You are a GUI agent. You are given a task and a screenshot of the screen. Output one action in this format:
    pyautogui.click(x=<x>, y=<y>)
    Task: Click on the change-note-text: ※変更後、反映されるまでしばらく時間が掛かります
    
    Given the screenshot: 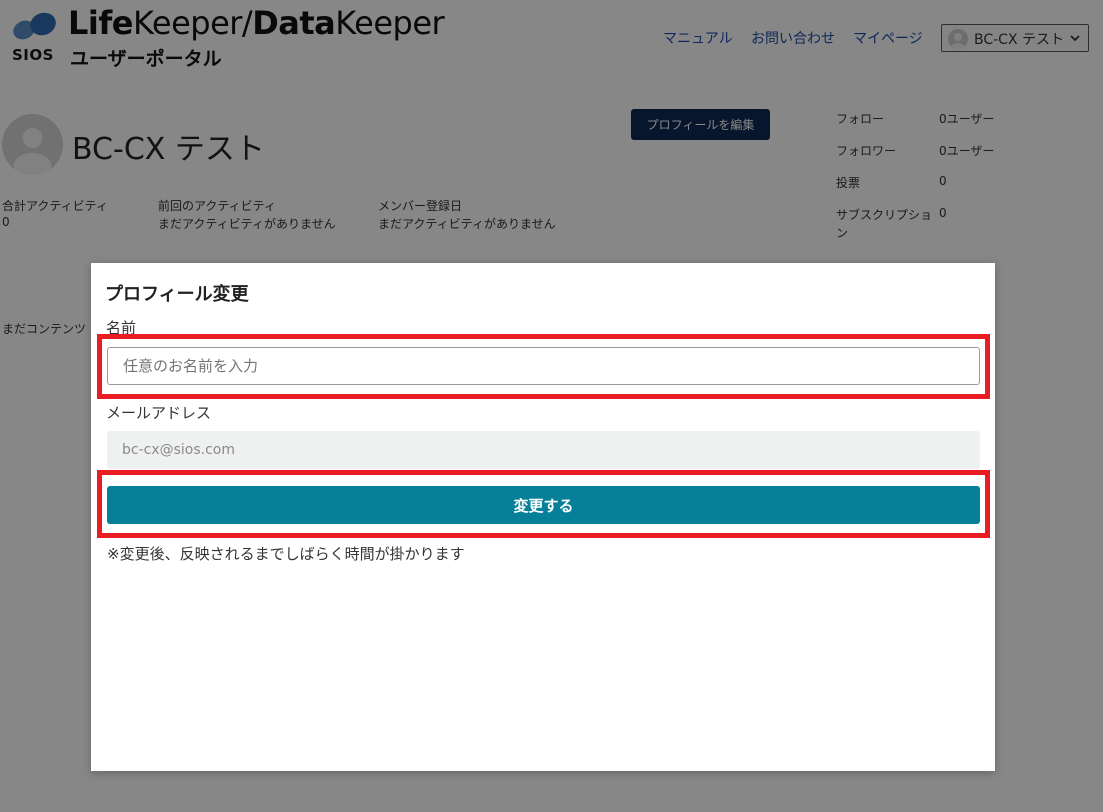 What is the action you would take?
    pyautogui.click(x=286, y=554)
    